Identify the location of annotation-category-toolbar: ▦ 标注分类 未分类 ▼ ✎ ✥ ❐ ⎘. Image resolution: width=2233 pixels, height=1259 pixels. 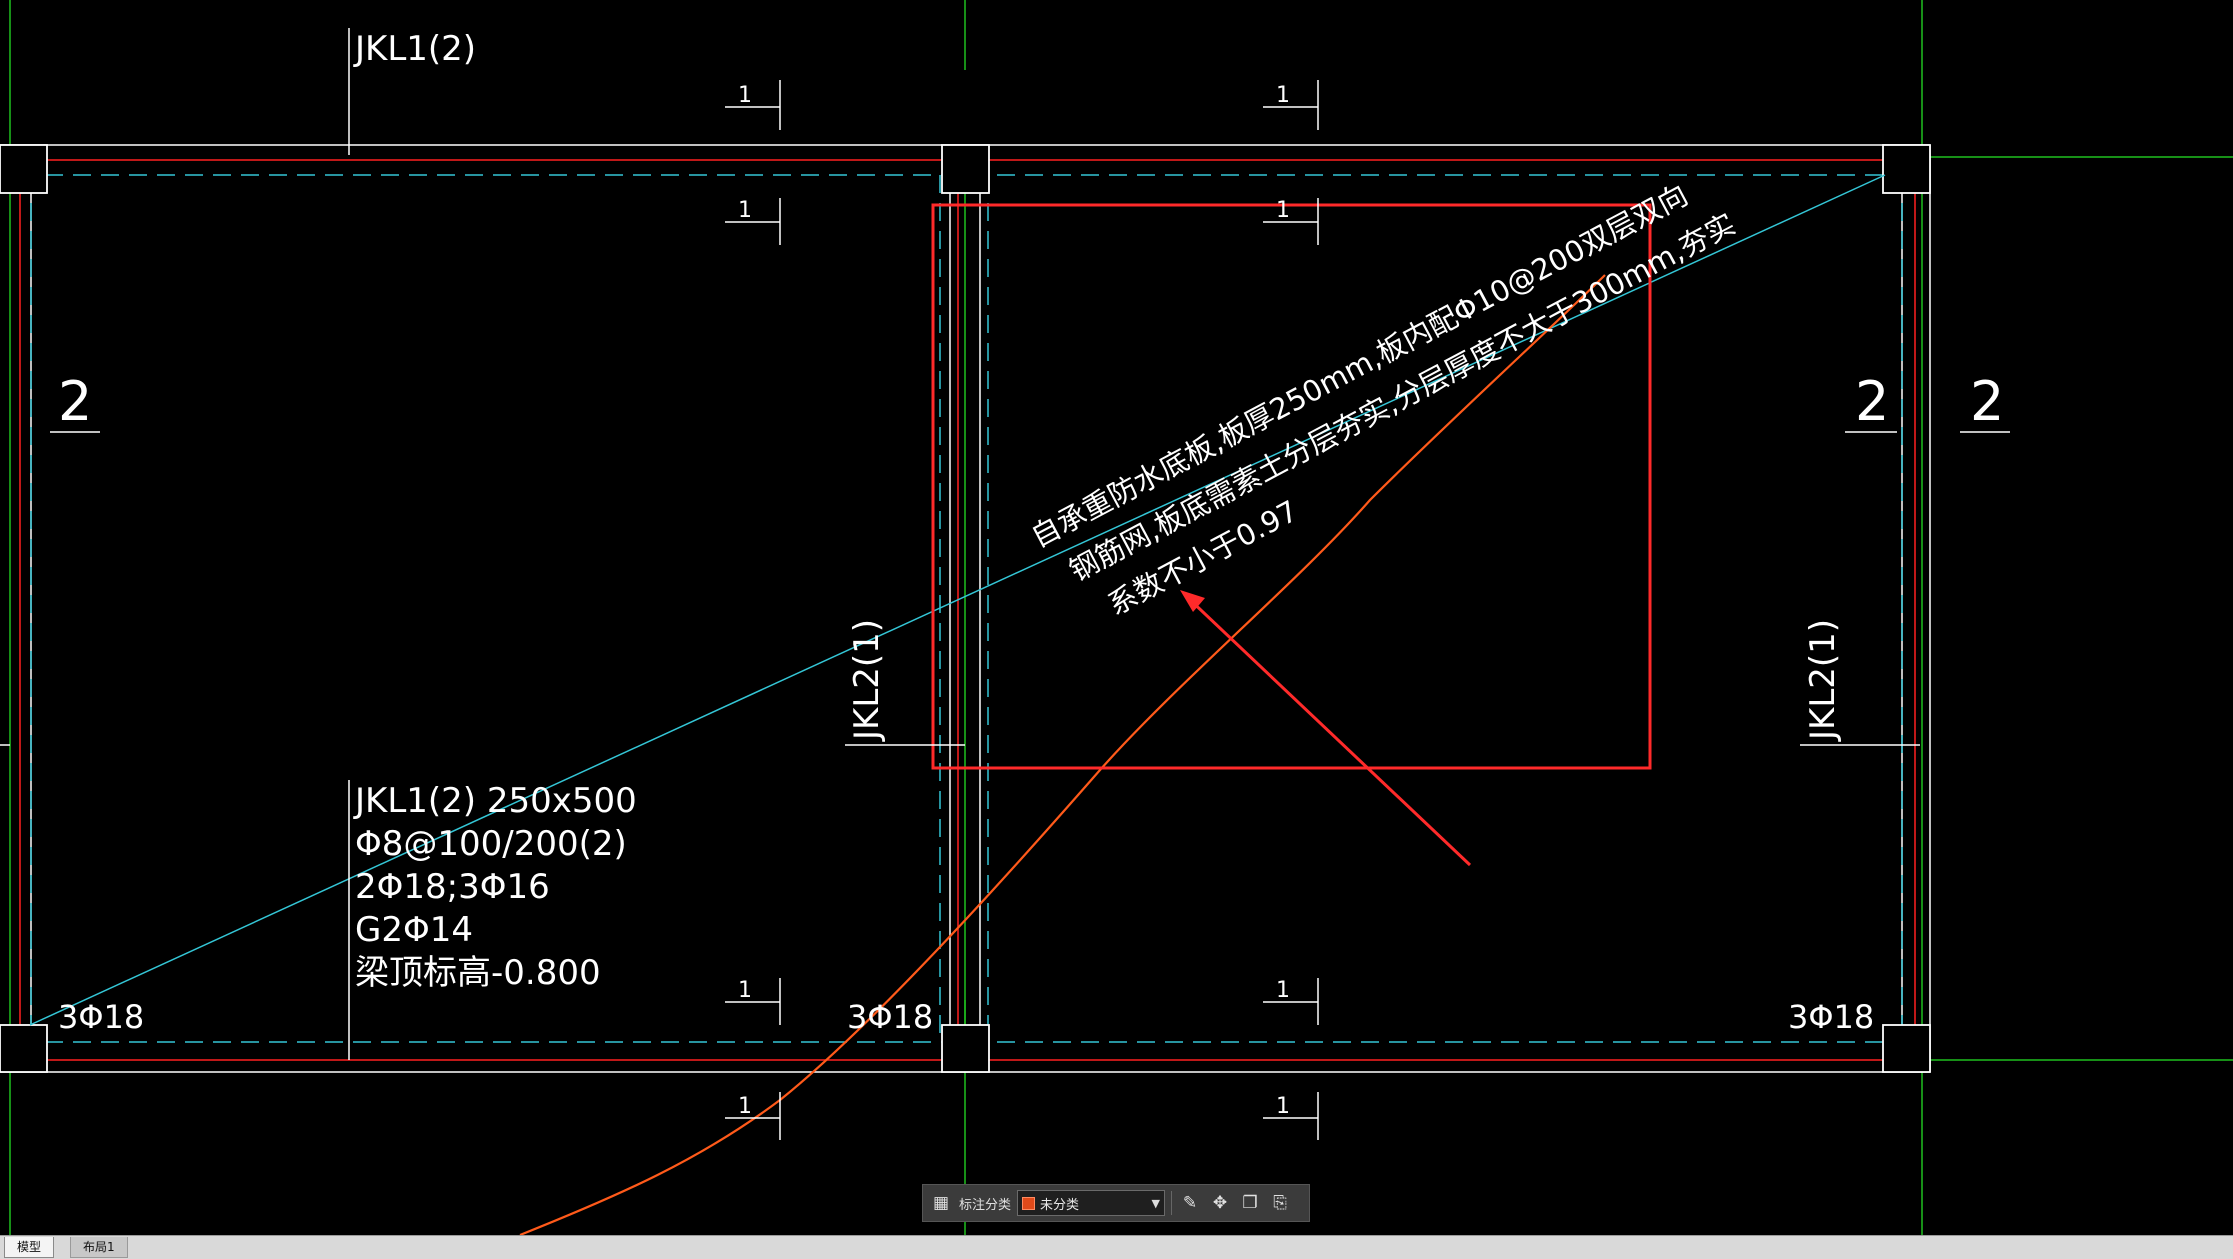
(1116, 1203).